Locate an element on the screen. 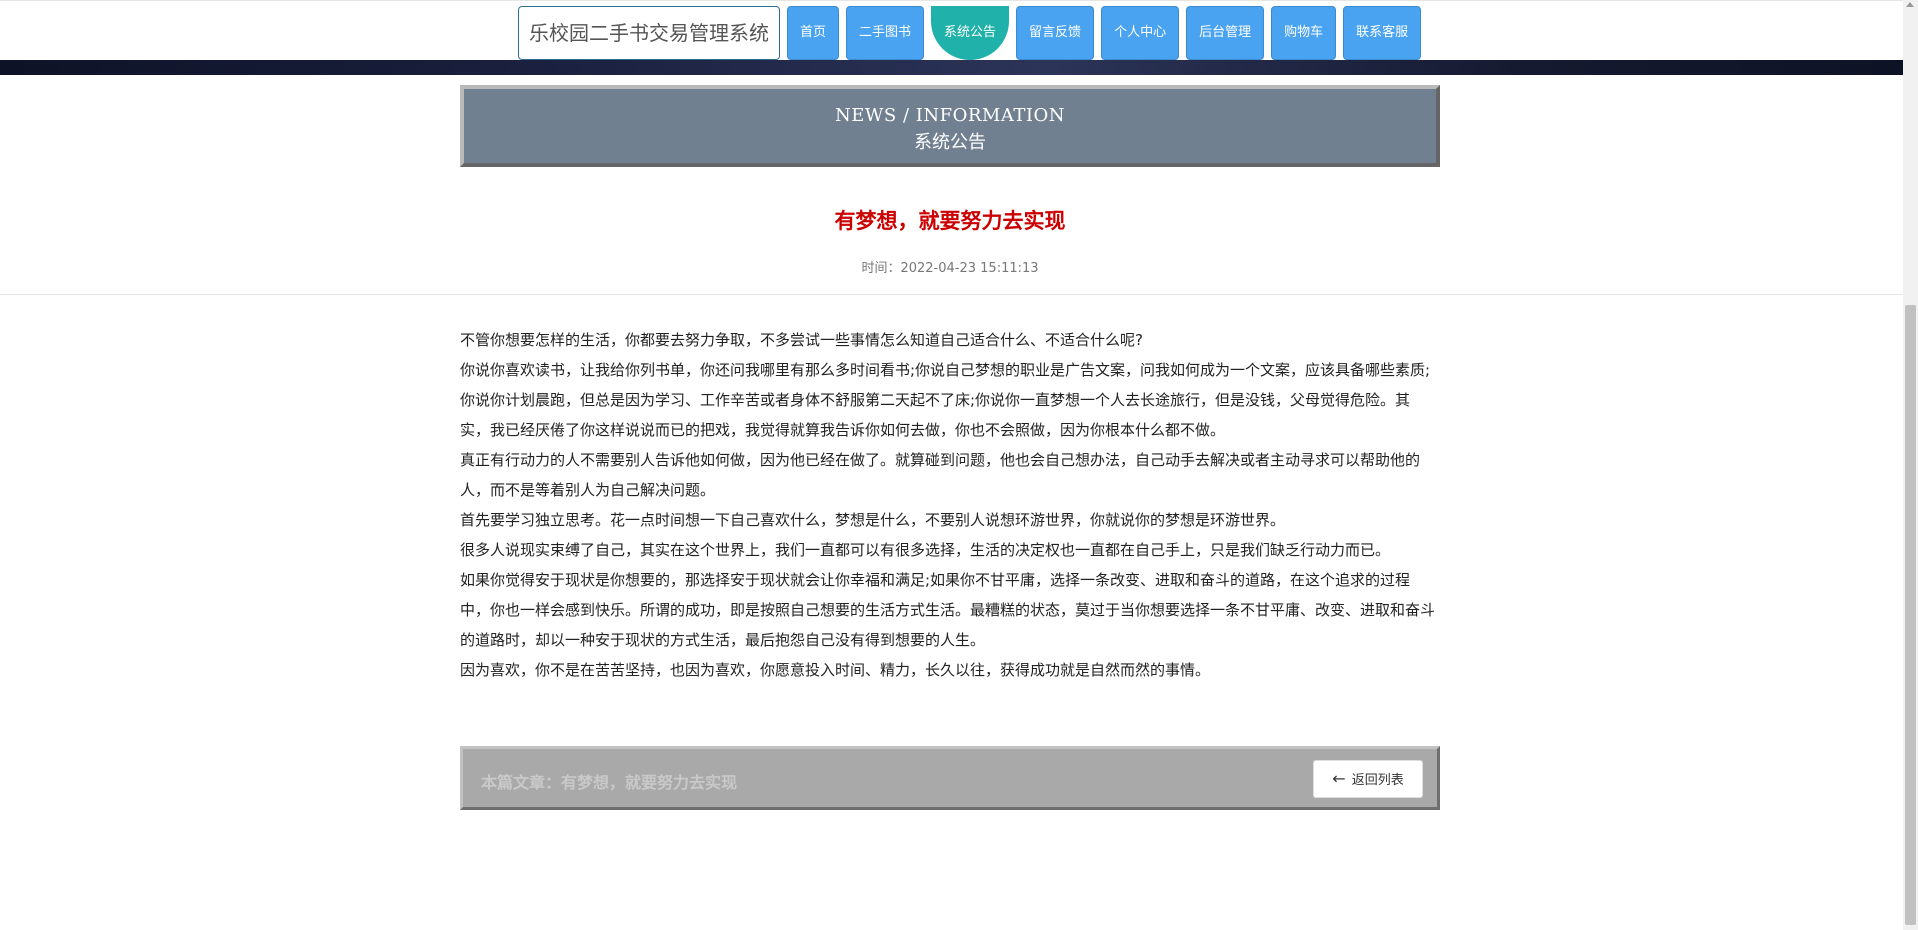  back-to-list-button: ← 返回列表 is located at coordinates (1368, 779).